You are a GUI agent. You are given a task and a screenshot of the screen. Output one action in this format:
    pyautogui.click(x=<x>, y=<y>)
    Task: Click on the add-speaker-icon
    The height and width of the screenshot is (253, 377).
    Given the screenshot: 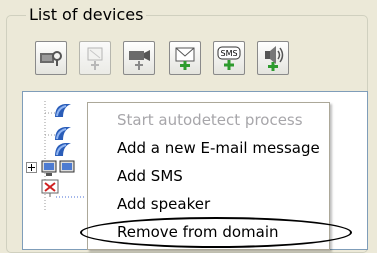 What is the action you would take?
    pyautogui.click(x=274, y=58)
    